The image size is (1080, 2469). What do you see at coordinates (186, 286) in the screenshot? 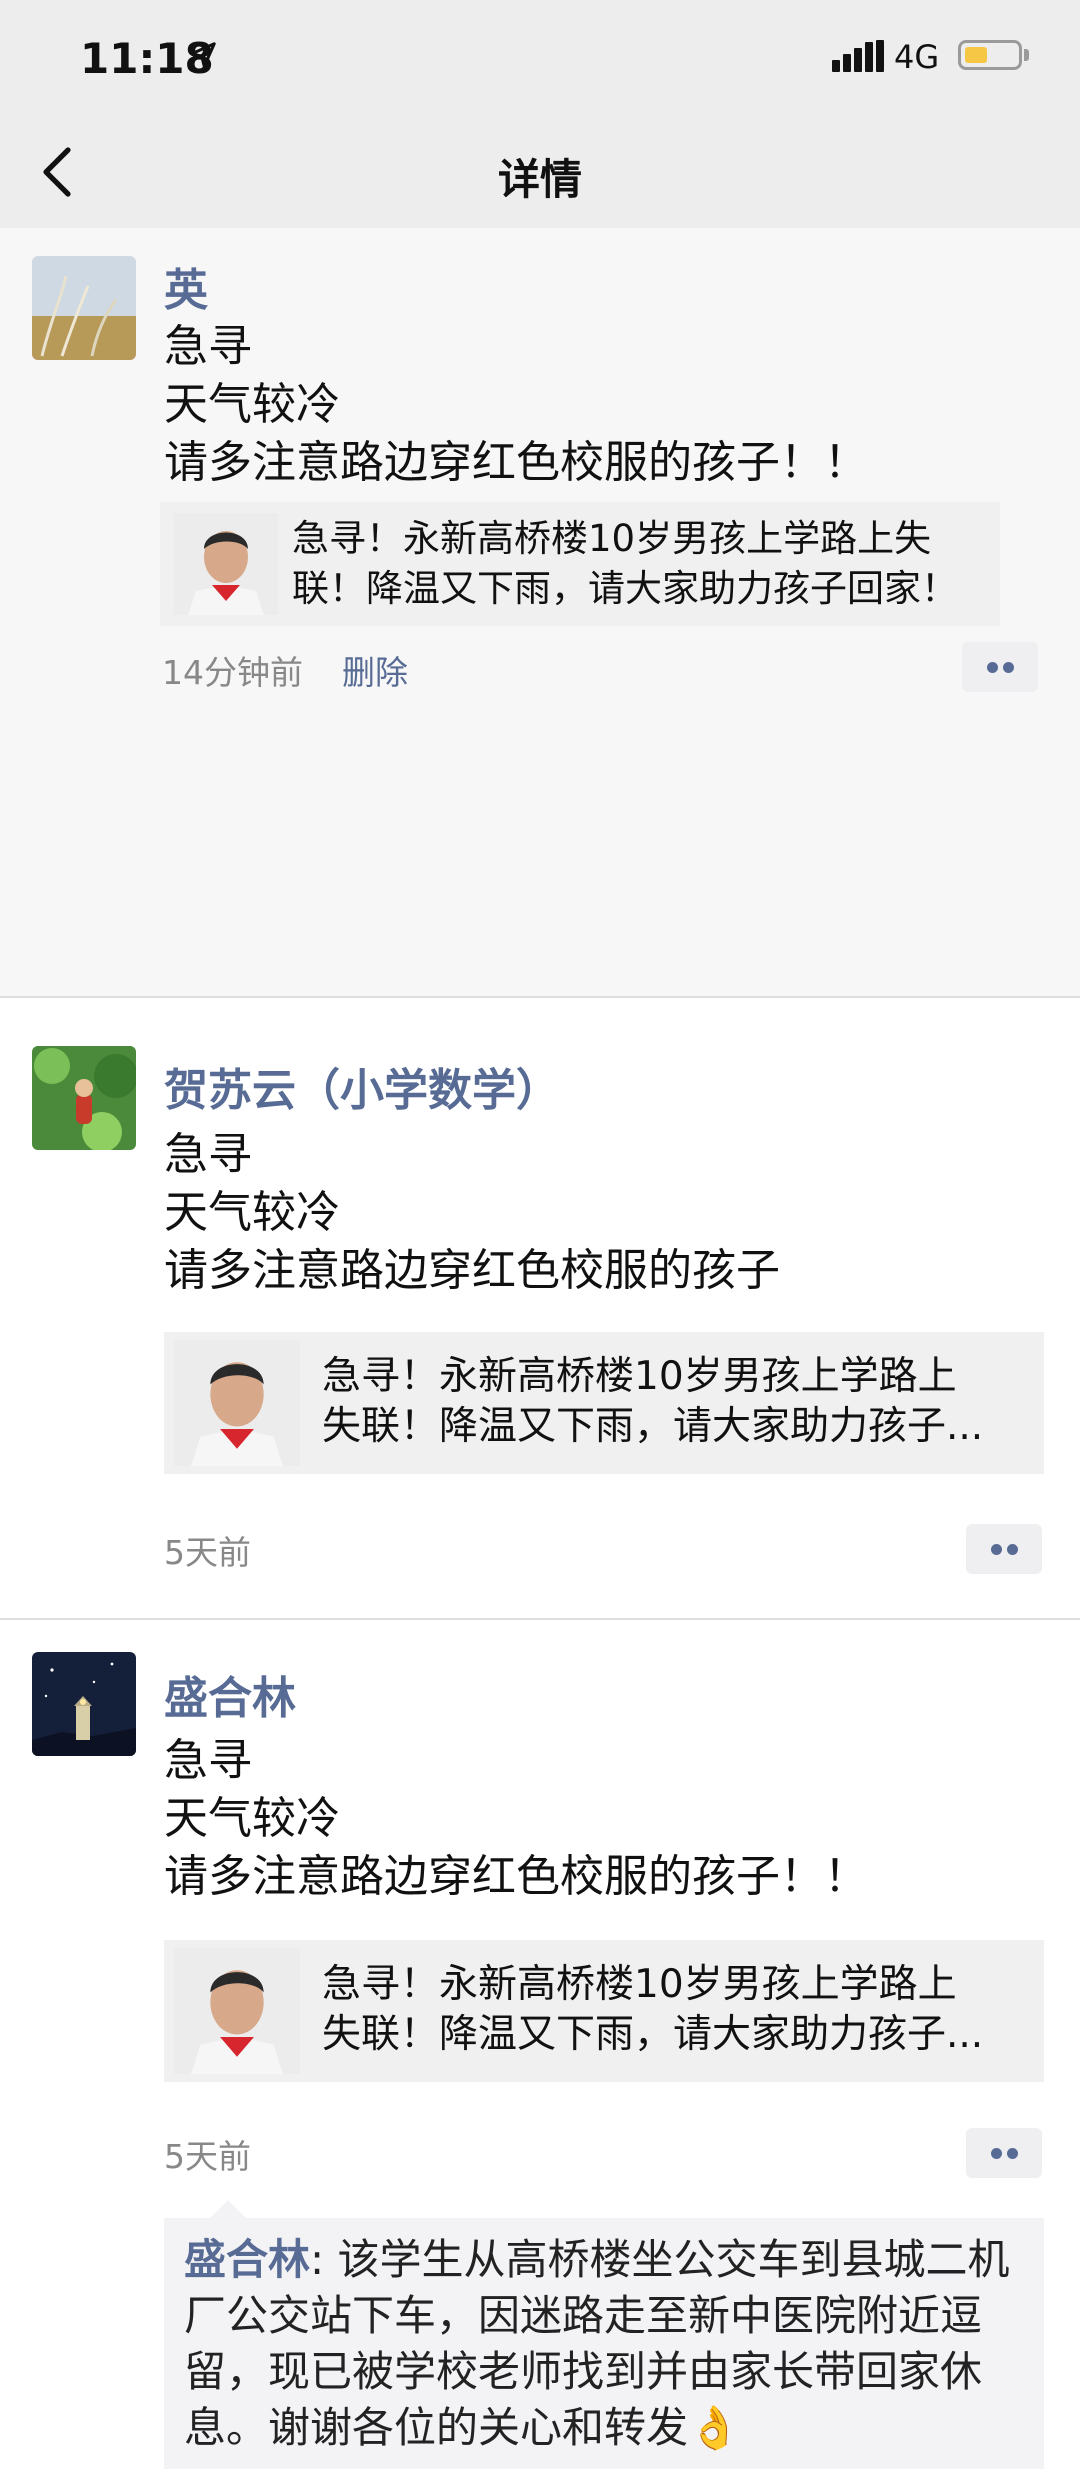
I see `post-author: 英` at bounding box center [186, 286].